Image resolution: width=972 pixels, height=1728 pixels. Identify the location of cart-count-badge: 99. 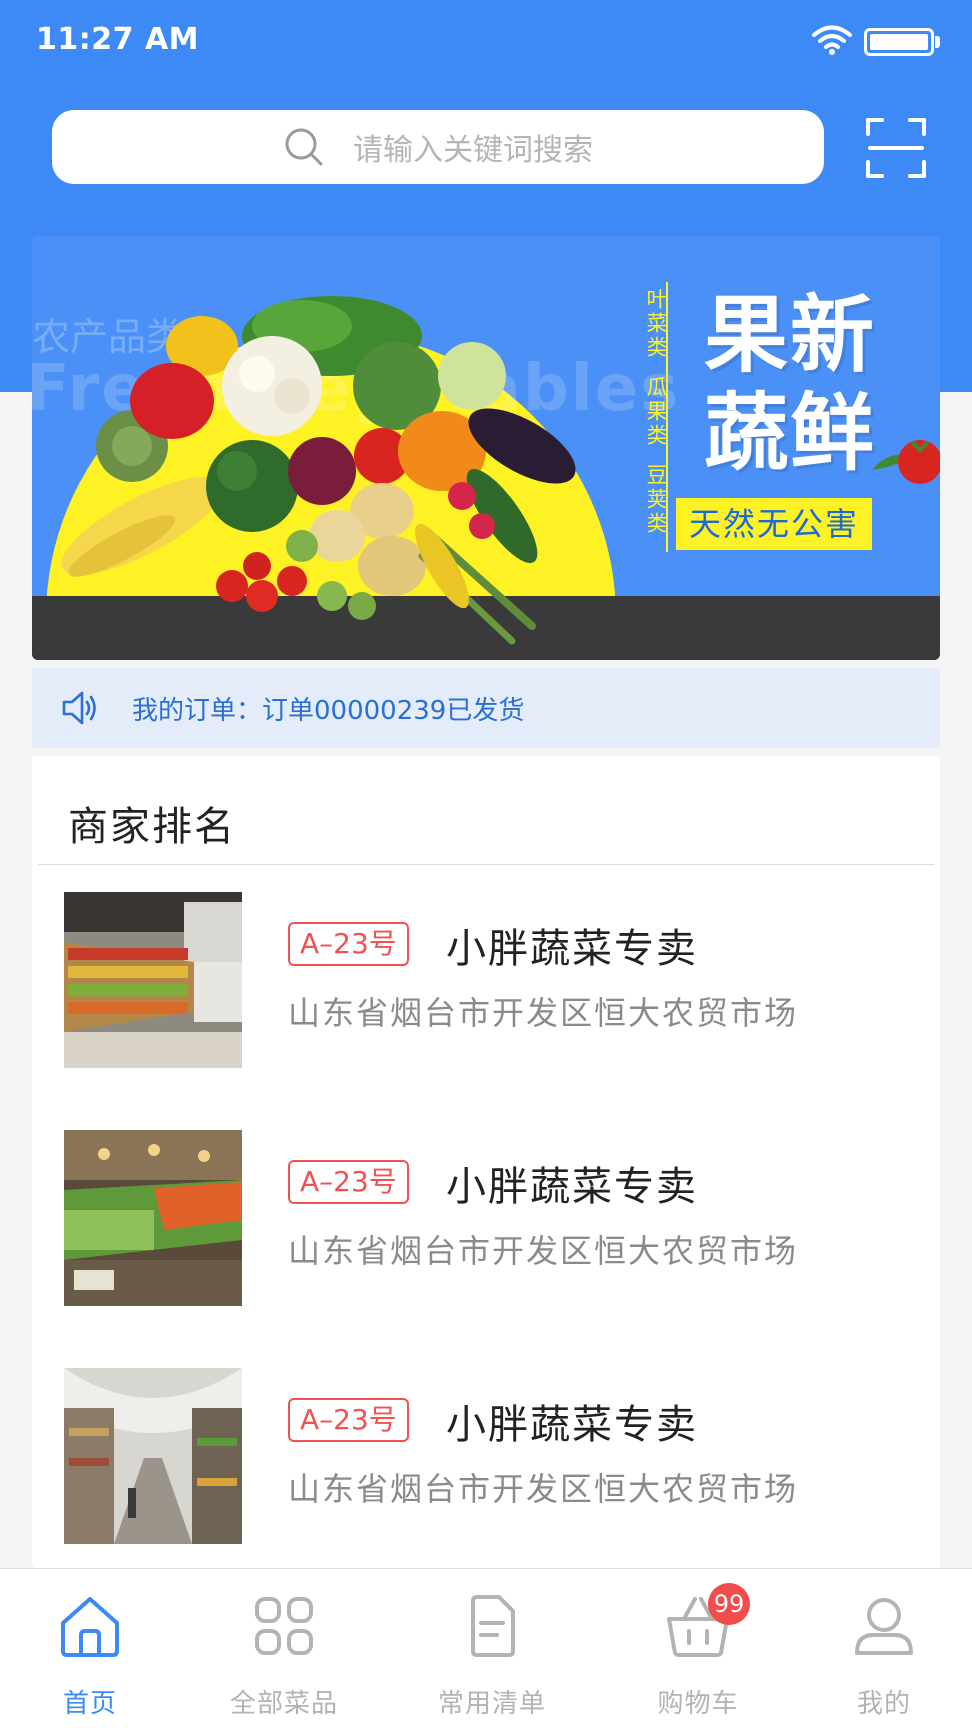
(729, 1604).